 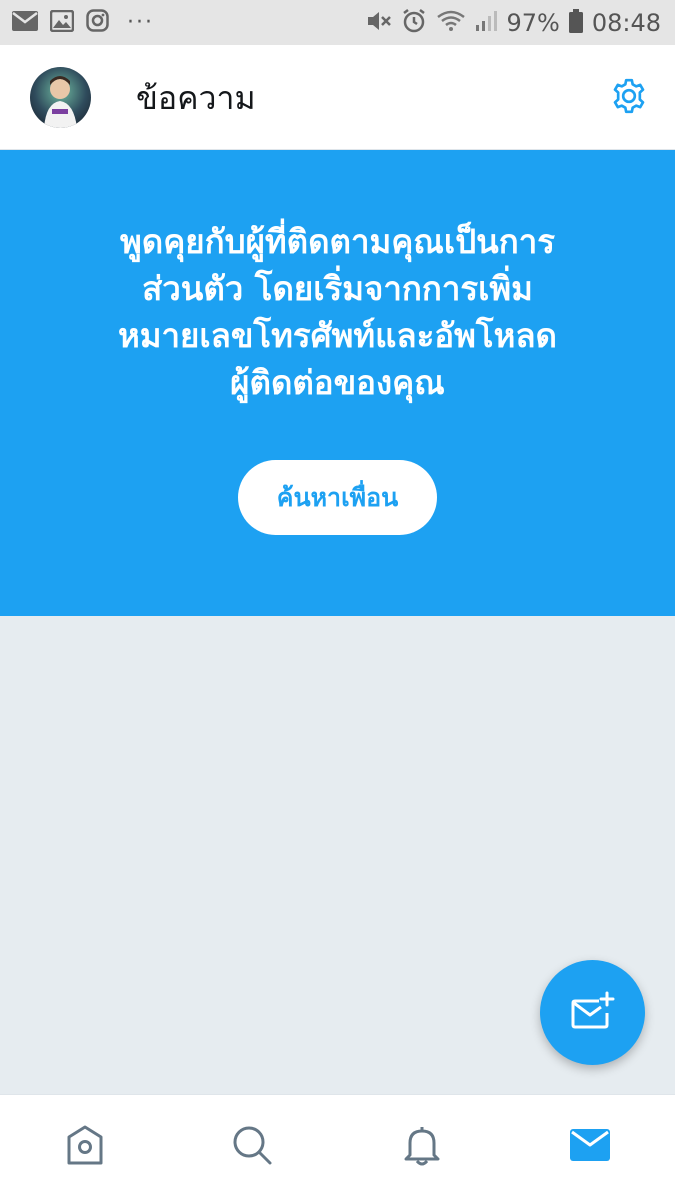 What do you see at coordinates (196, 98) in the screenshot?
I see `page-title: ข้อความ` at bounding box center [196, 98].